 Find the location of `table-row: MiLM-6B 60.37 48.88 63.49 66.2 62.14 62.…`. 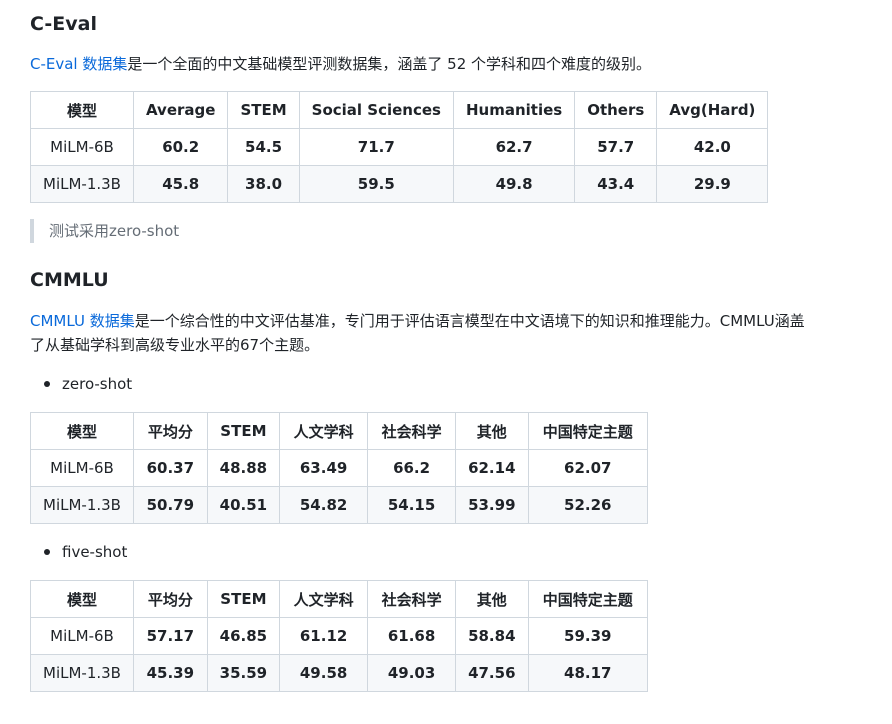

table-row: MiLM-6B 60.37 48.88 63.49 66.2 62.14 62.… is located at coordinates (339, 468).